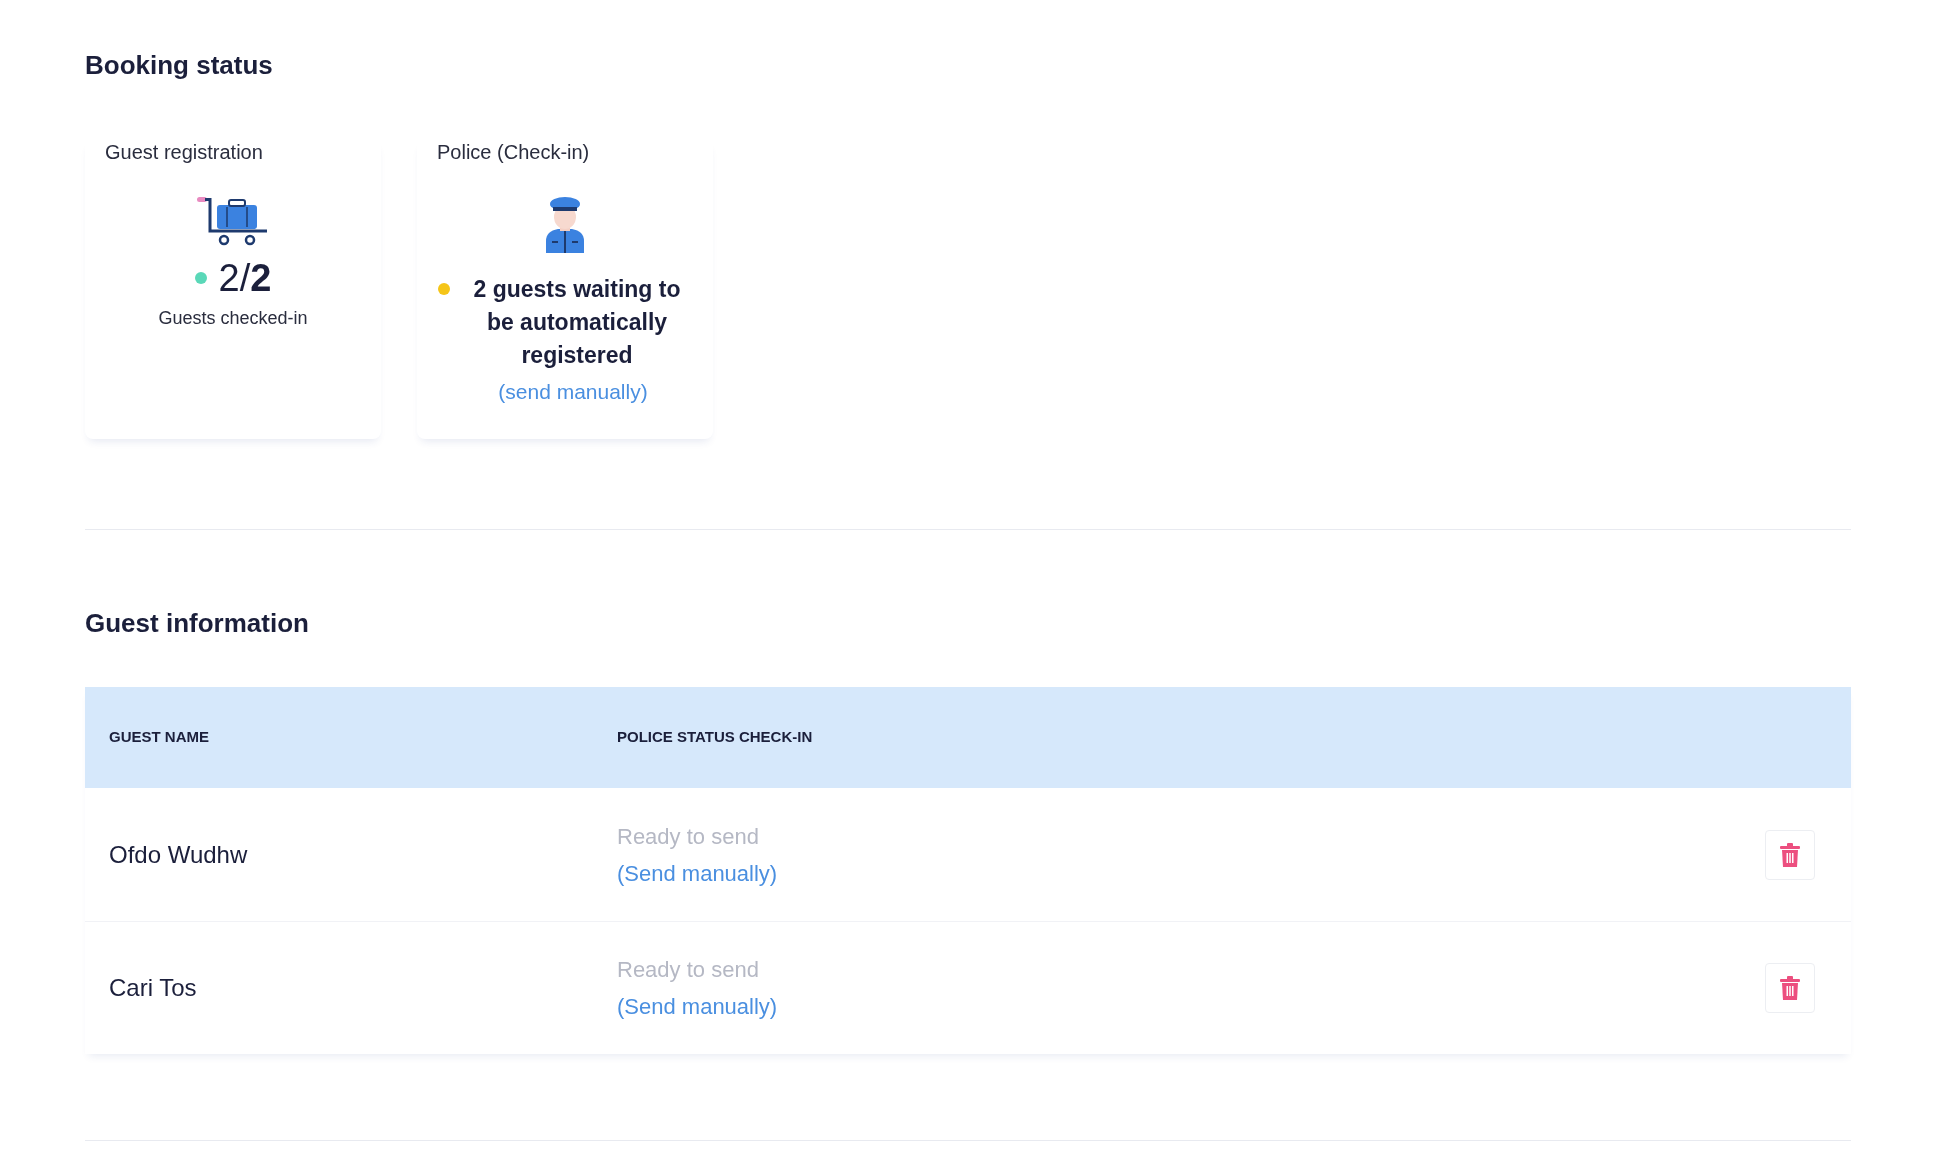 The height and width of the screenshot is (1160, 1940). Describe the element at coordinates (233, 318) in the screenshot. I see `count-caption: Guests checked-in` at that location.